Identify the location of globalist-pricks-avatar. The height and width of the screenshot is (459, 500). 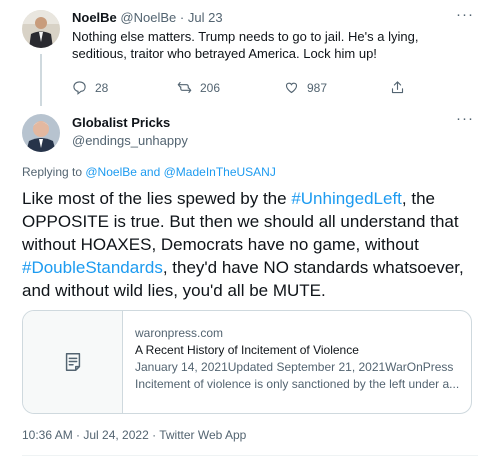
(41, 133).